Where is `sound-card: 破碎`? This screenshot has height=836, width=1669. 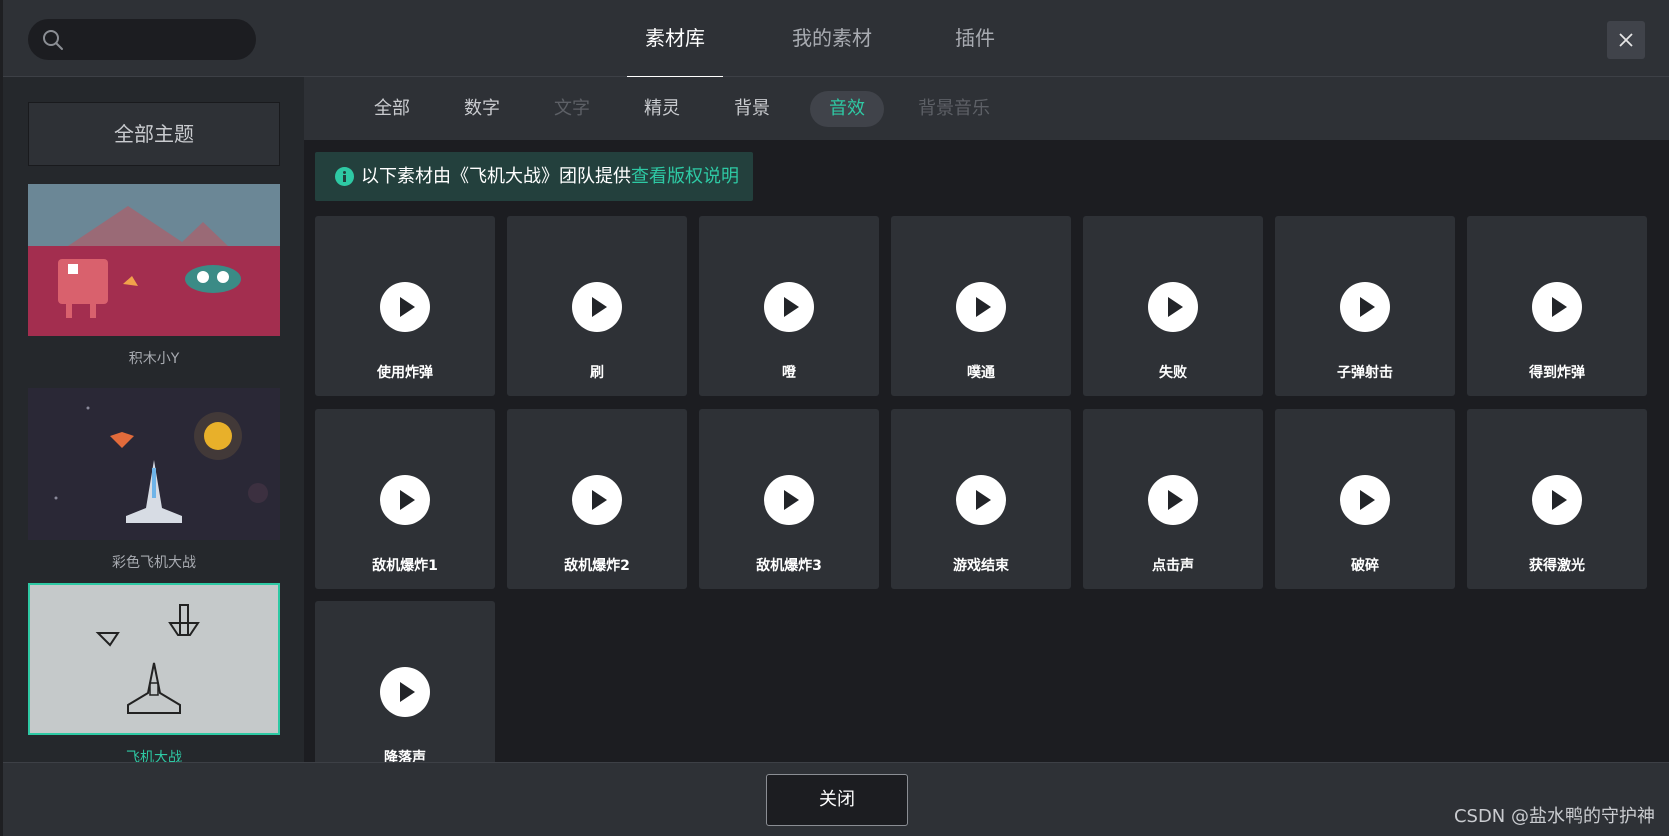 sound-card: 破碎 is located at coordinates (1365, 499).